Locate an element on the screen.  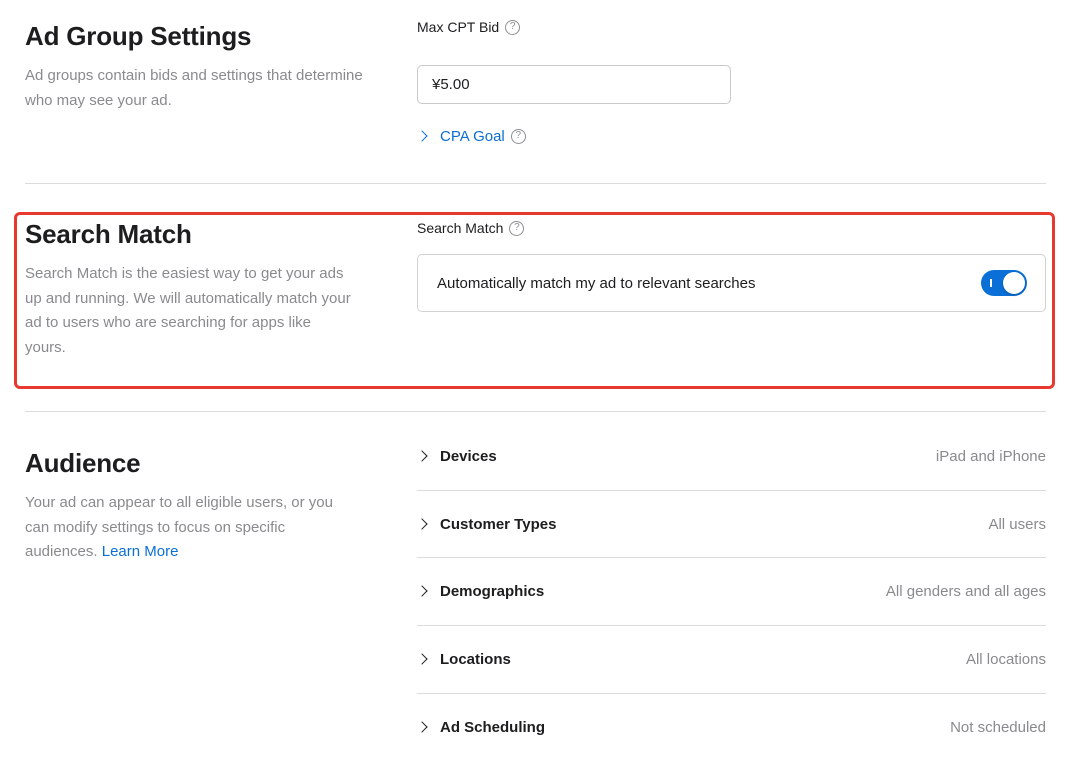
audience-row-value: iPad and iPhone is located at coordinates (990, 456).